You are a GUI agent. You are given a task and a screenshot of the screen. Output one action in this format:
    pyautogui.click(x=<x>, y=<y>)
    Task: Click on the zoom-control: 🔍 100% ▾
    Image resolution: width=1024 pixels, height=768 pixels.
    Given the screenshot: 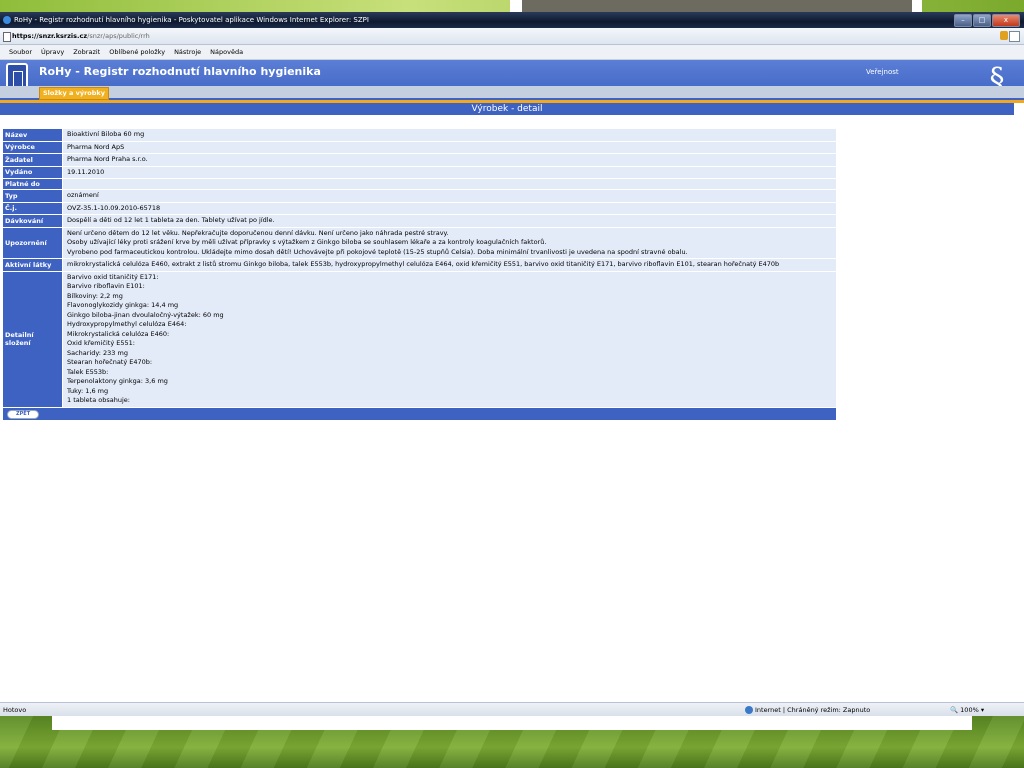 What is the action you would take?
    pyautogui.click(x=967, y=710)
    